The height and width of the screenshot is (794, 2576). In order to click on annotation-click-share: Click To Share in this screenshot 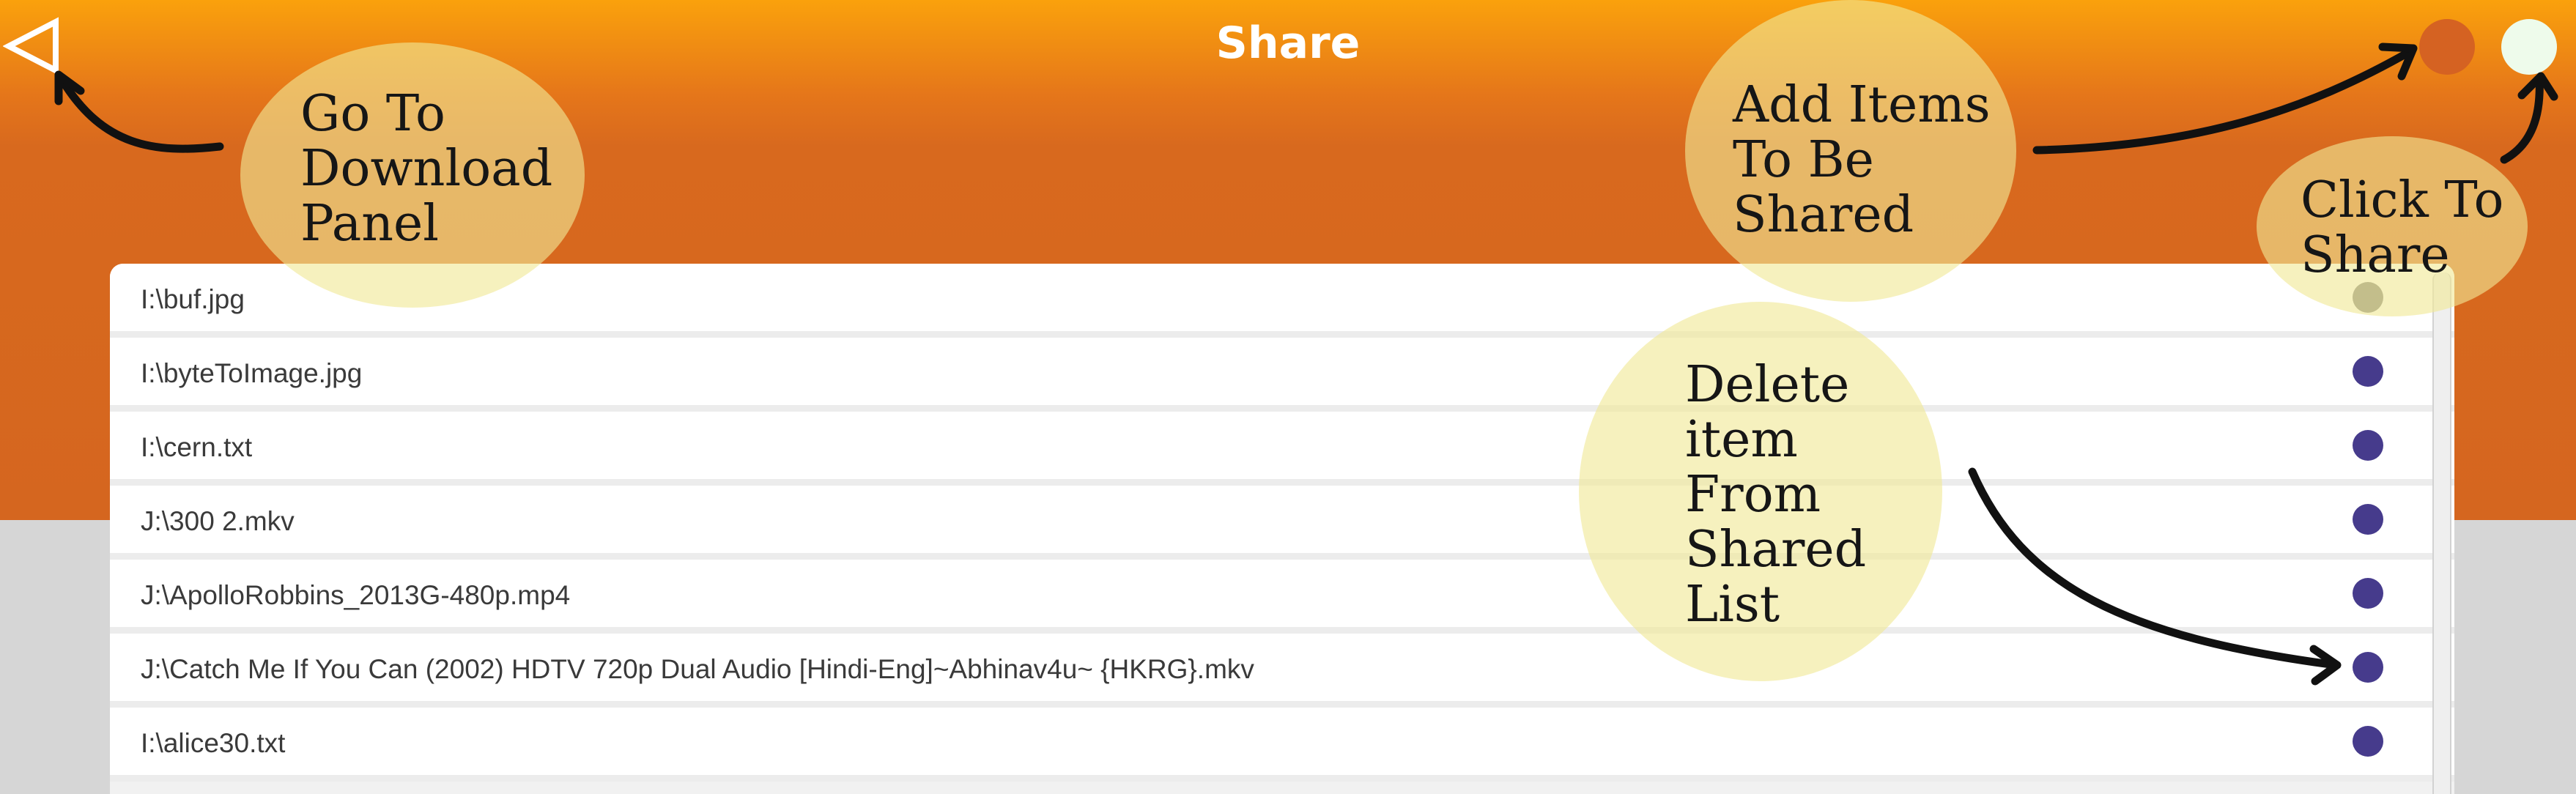, I will do `click(2402, 227)`.